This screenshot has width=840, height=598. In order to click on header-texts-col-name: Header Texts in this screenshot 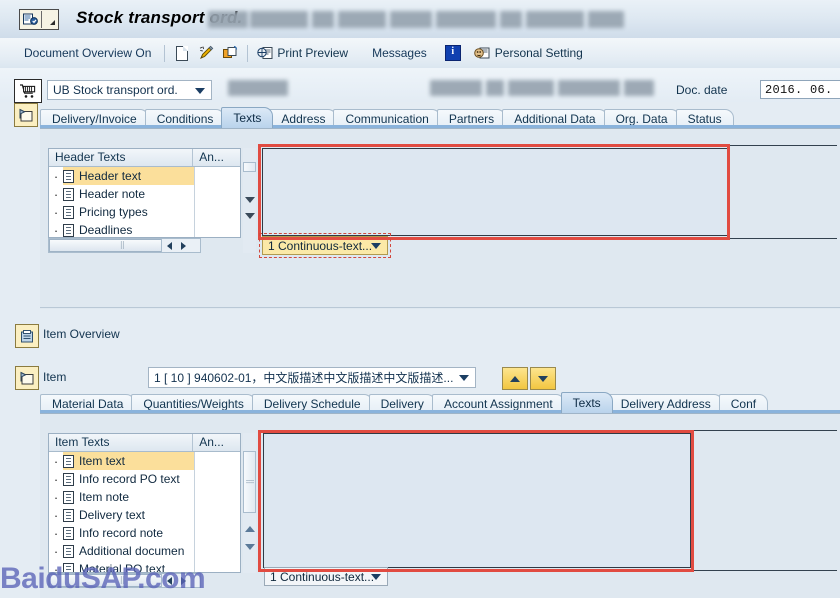, I will do `click(121, 157)`.